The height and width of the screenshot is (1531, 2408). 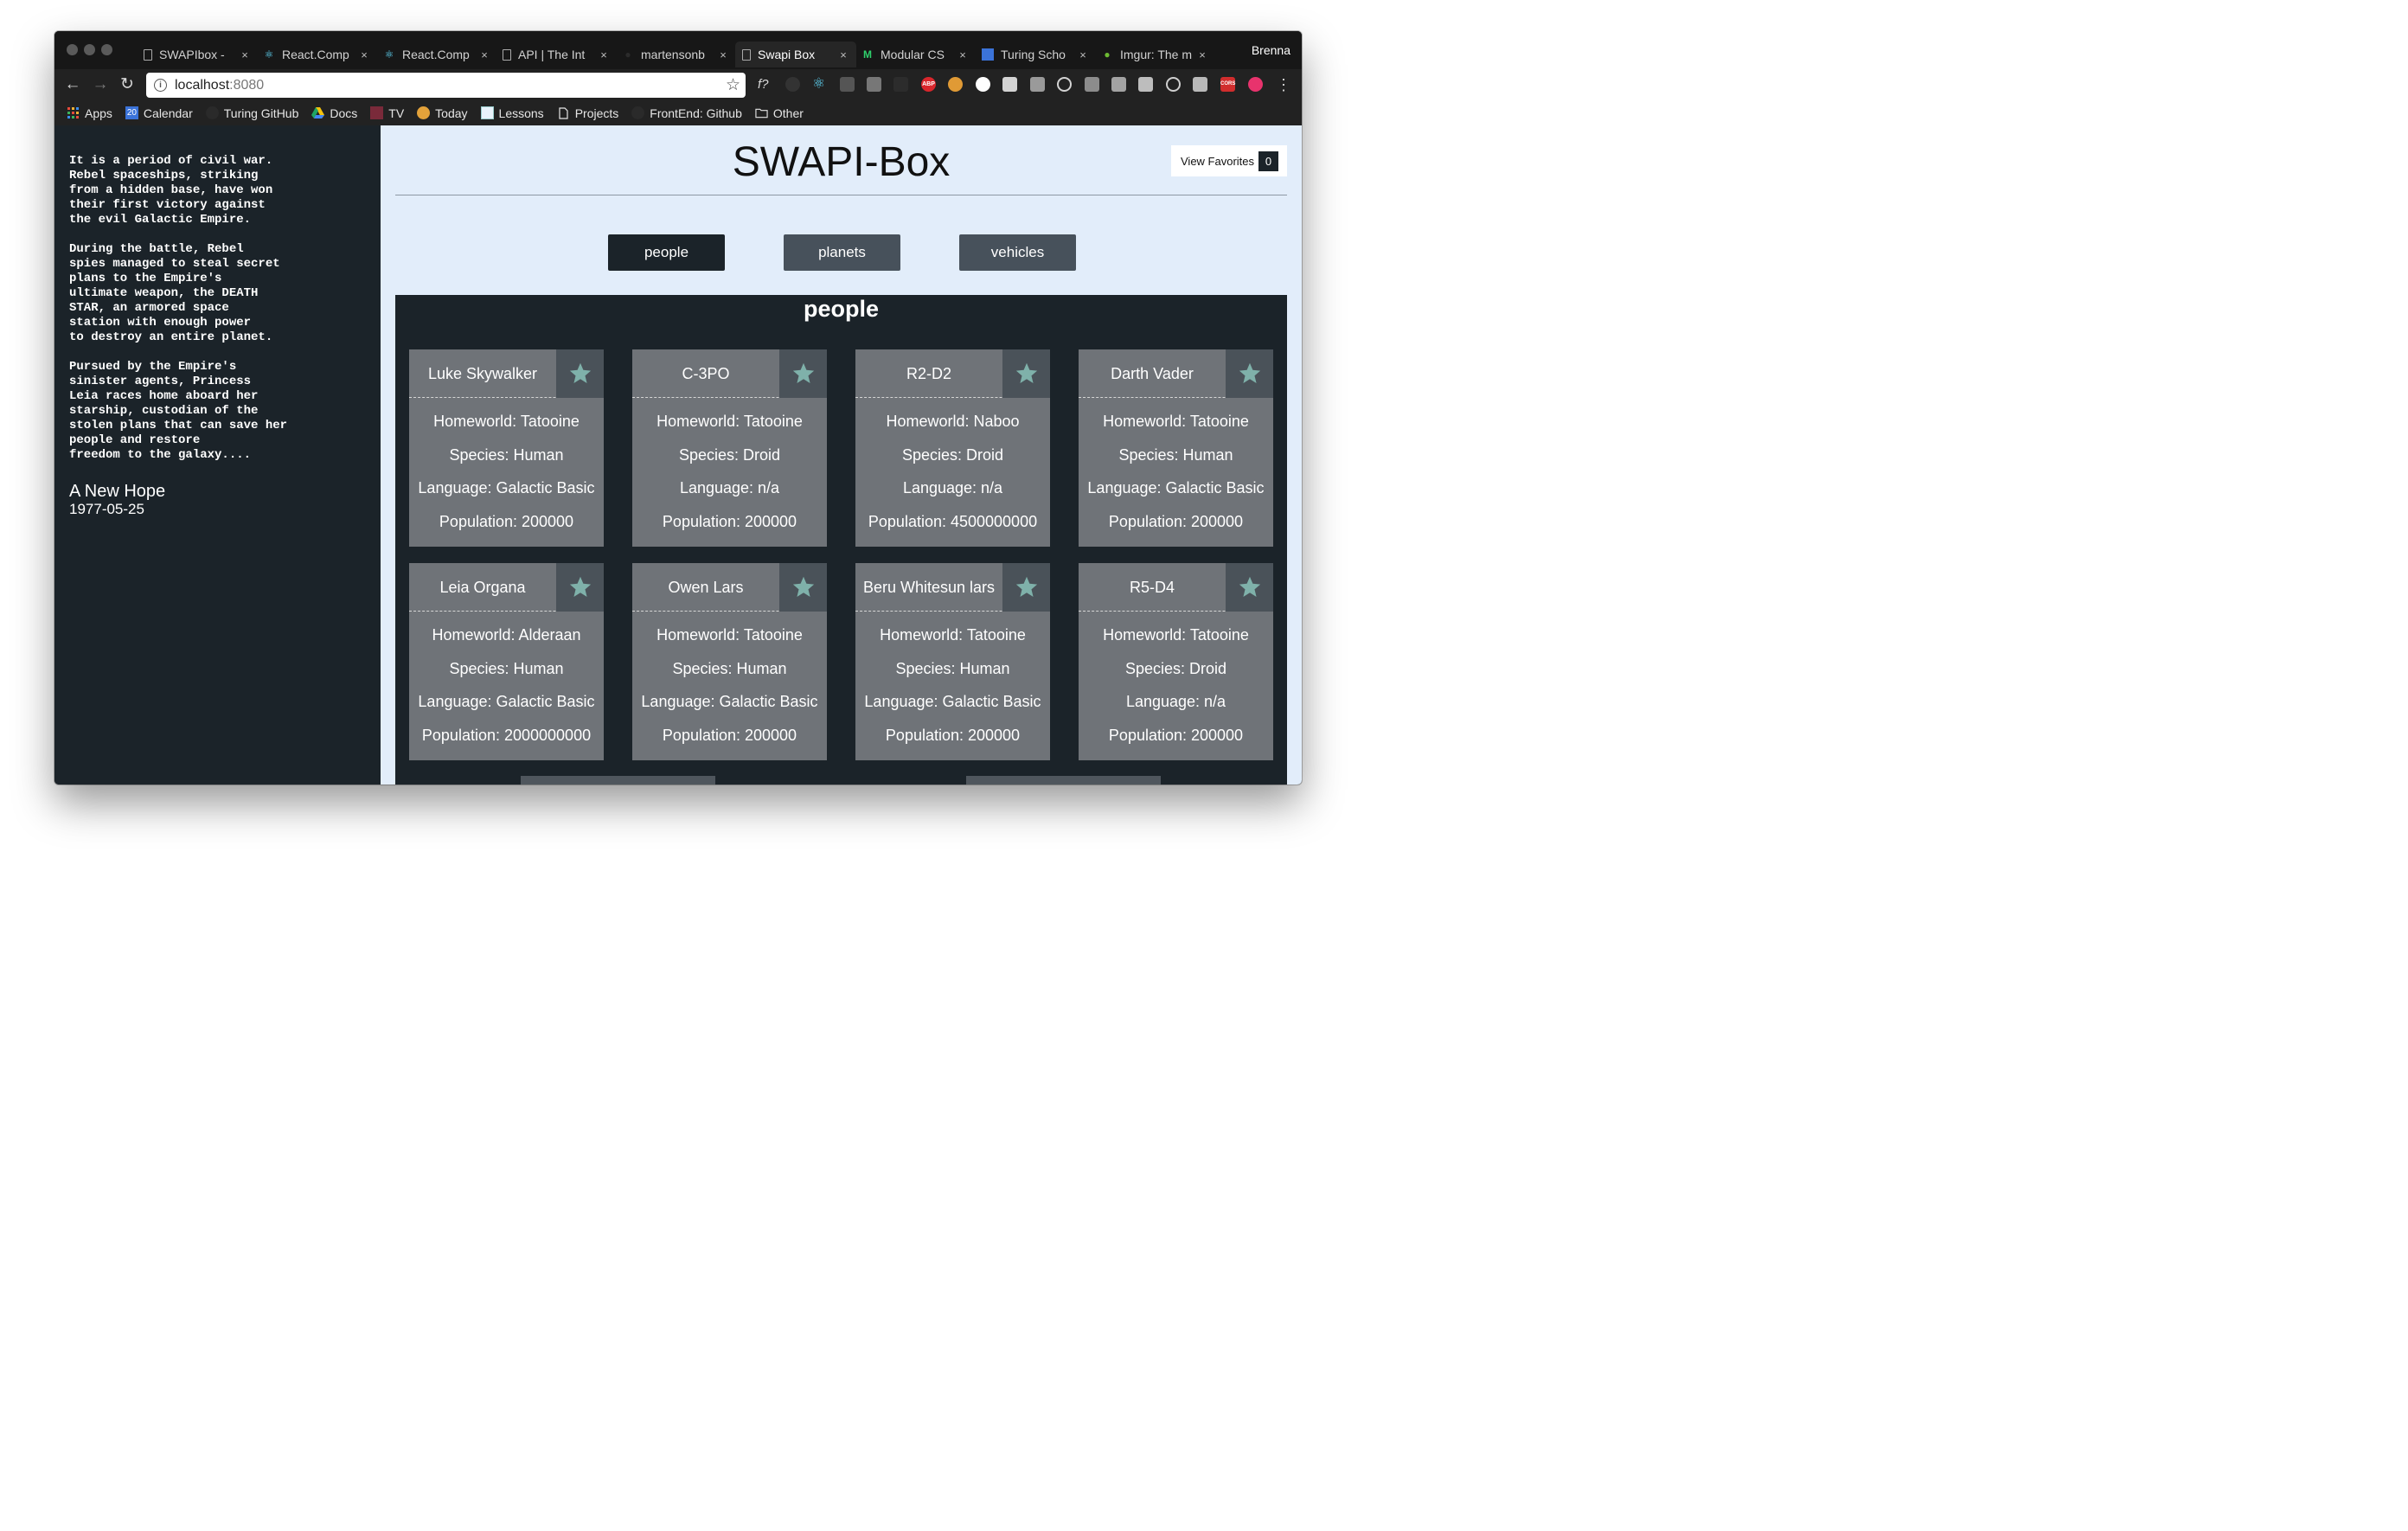 What do you see at coordinates (556, 54) in the screenshot?
I see `browser-tab: API | The Int ×` at bounding box center [556, 54].